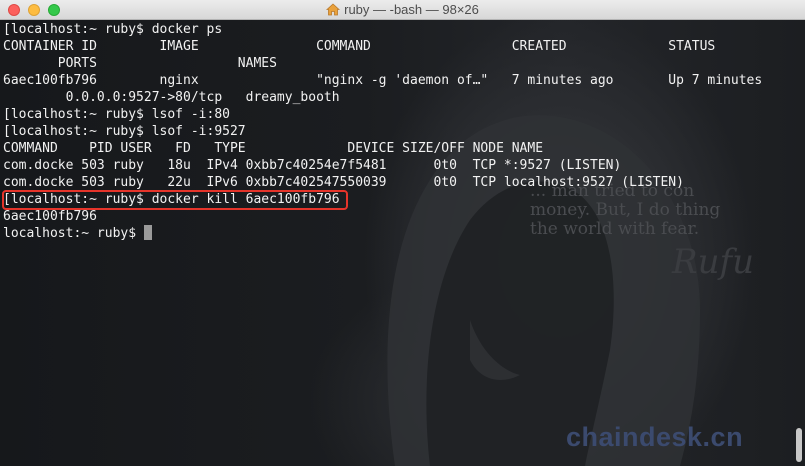 Image resolution: width=805 pixels, height=466 pixels. What do you see at coordinates (799, 445) in the screenshot?
I see `scrollbar-thumb` at bounding box center [799, 445].